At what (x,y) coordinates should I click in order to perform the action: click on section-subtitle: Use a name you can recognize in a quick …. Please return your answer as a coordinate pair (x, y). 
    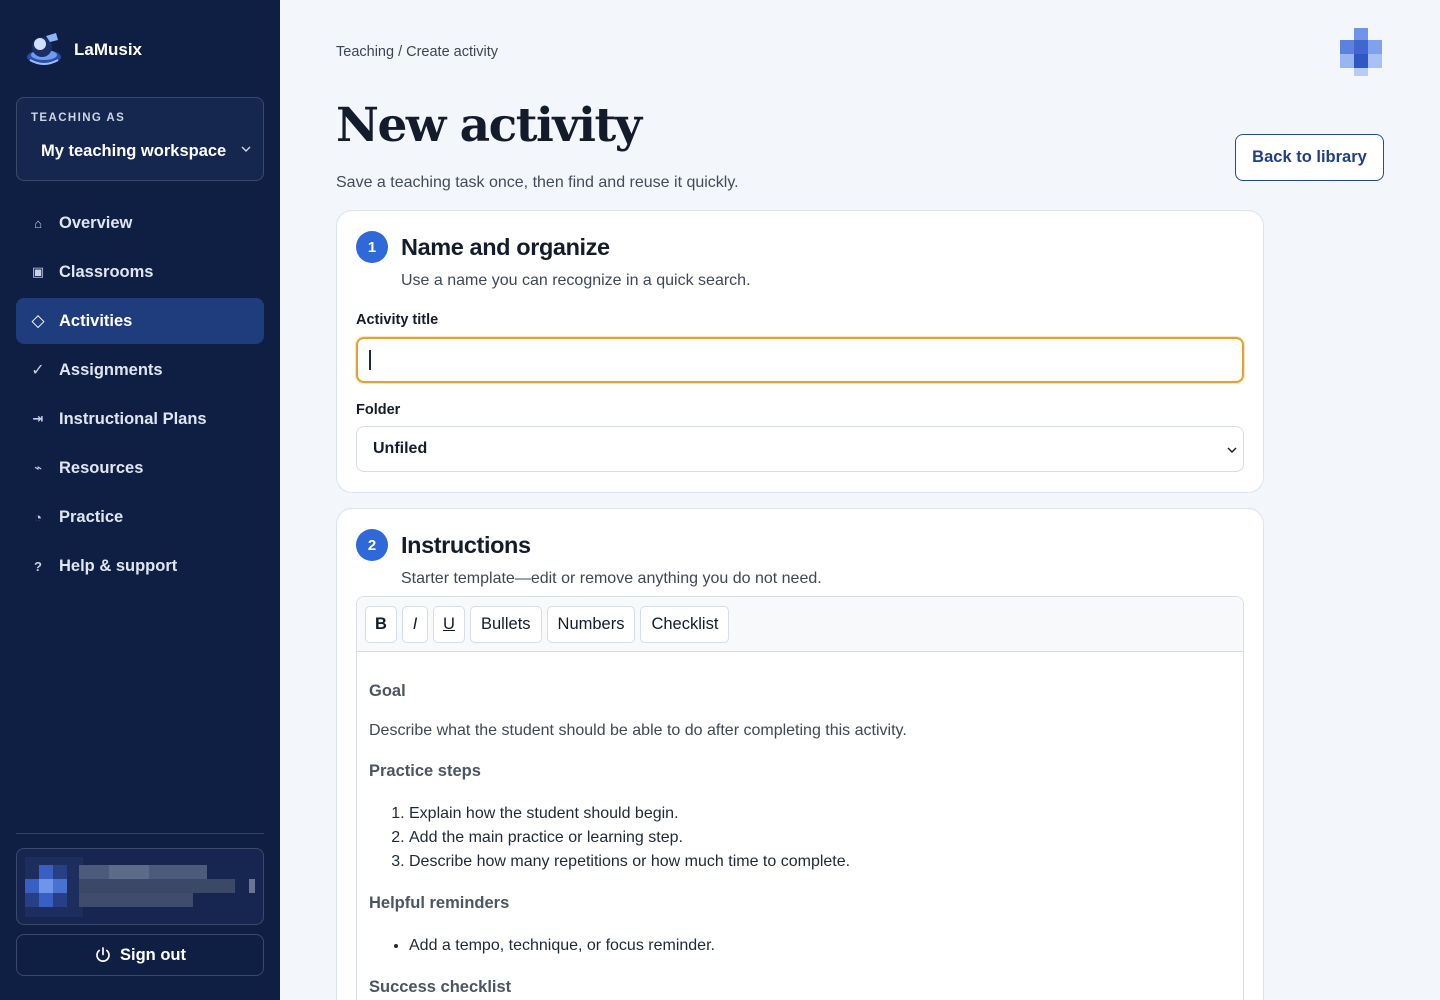
    Looking at the image, I should click on (576, 280).